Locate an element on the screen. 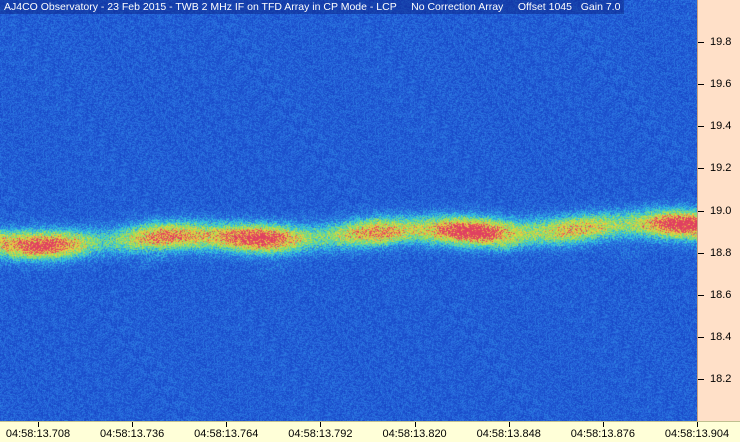 Image resolution: width=740 pixels, height=442 pixels. time-tick-label: 04:58:13.820 is located at coordinates (414, 434).